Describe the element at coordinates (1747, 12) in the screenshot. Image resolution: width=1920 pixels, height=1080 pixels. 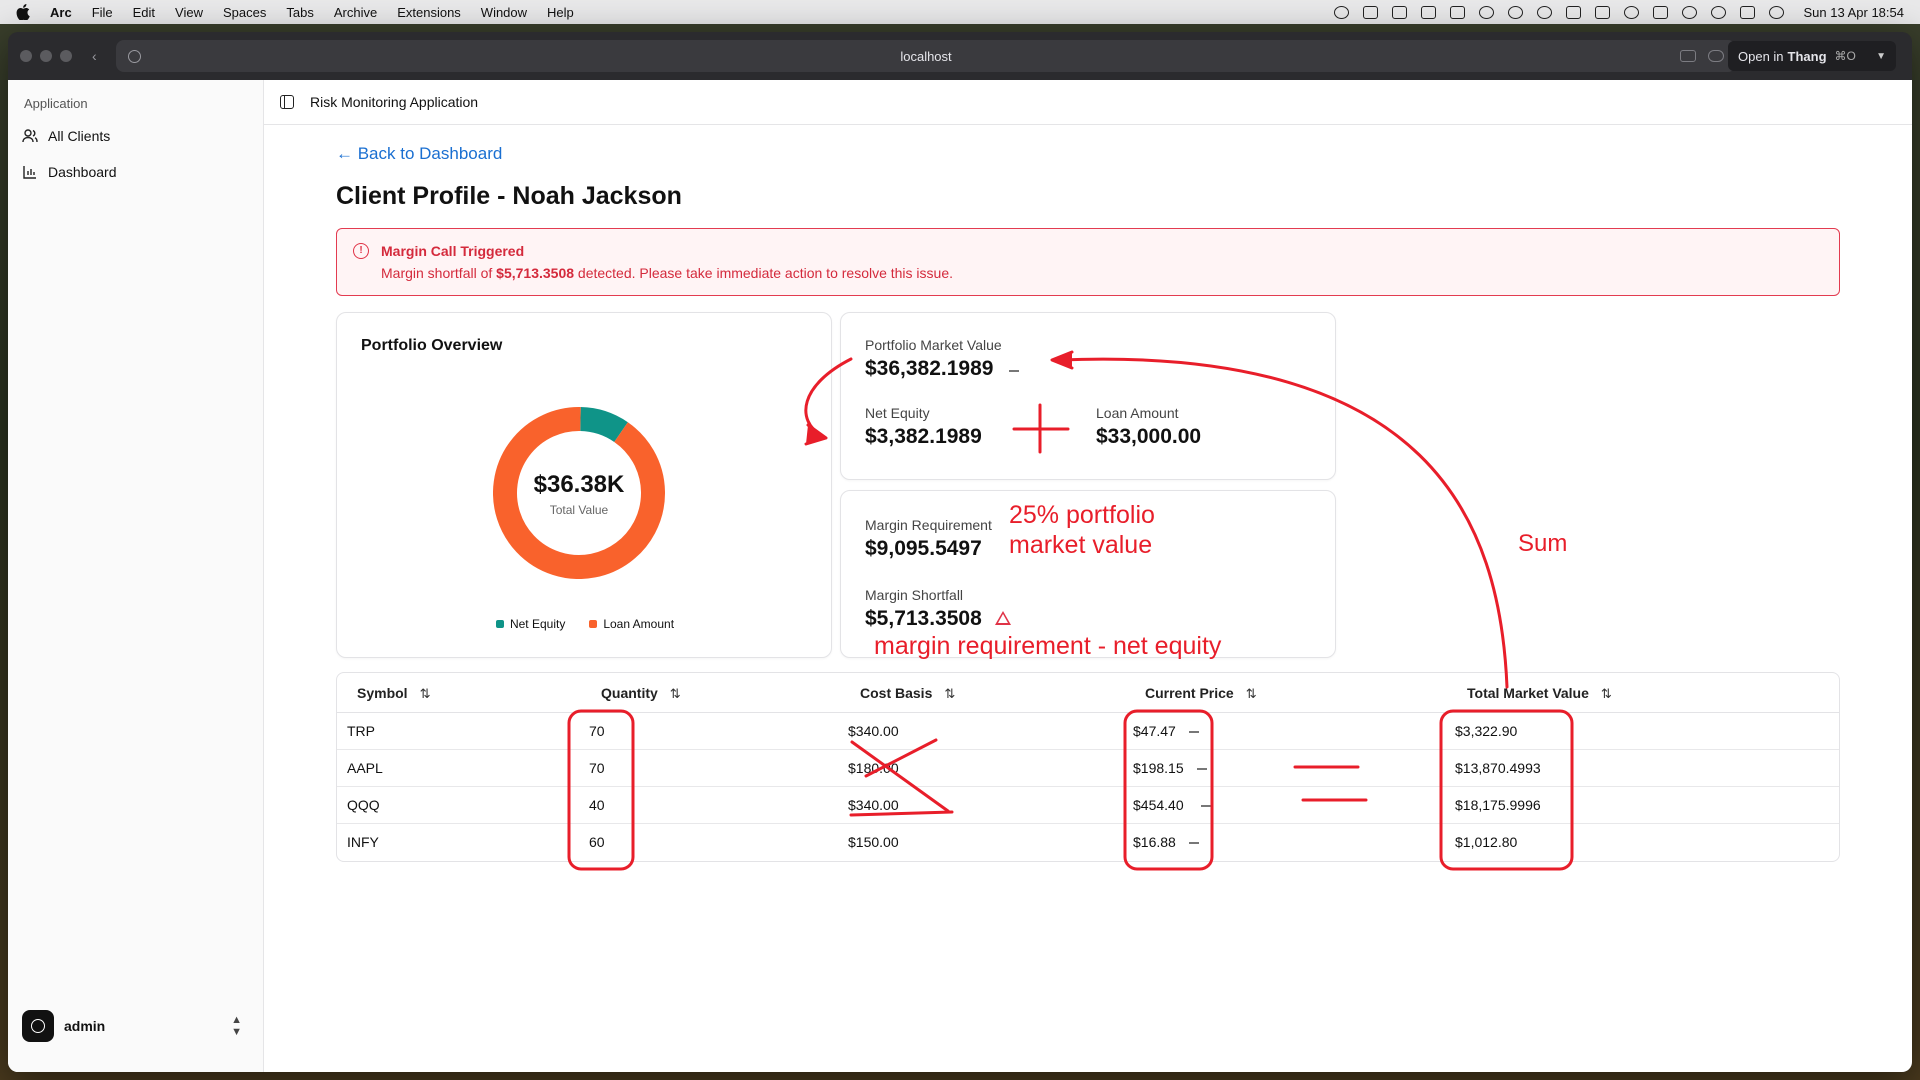
I see `control-center-icon` at that location.